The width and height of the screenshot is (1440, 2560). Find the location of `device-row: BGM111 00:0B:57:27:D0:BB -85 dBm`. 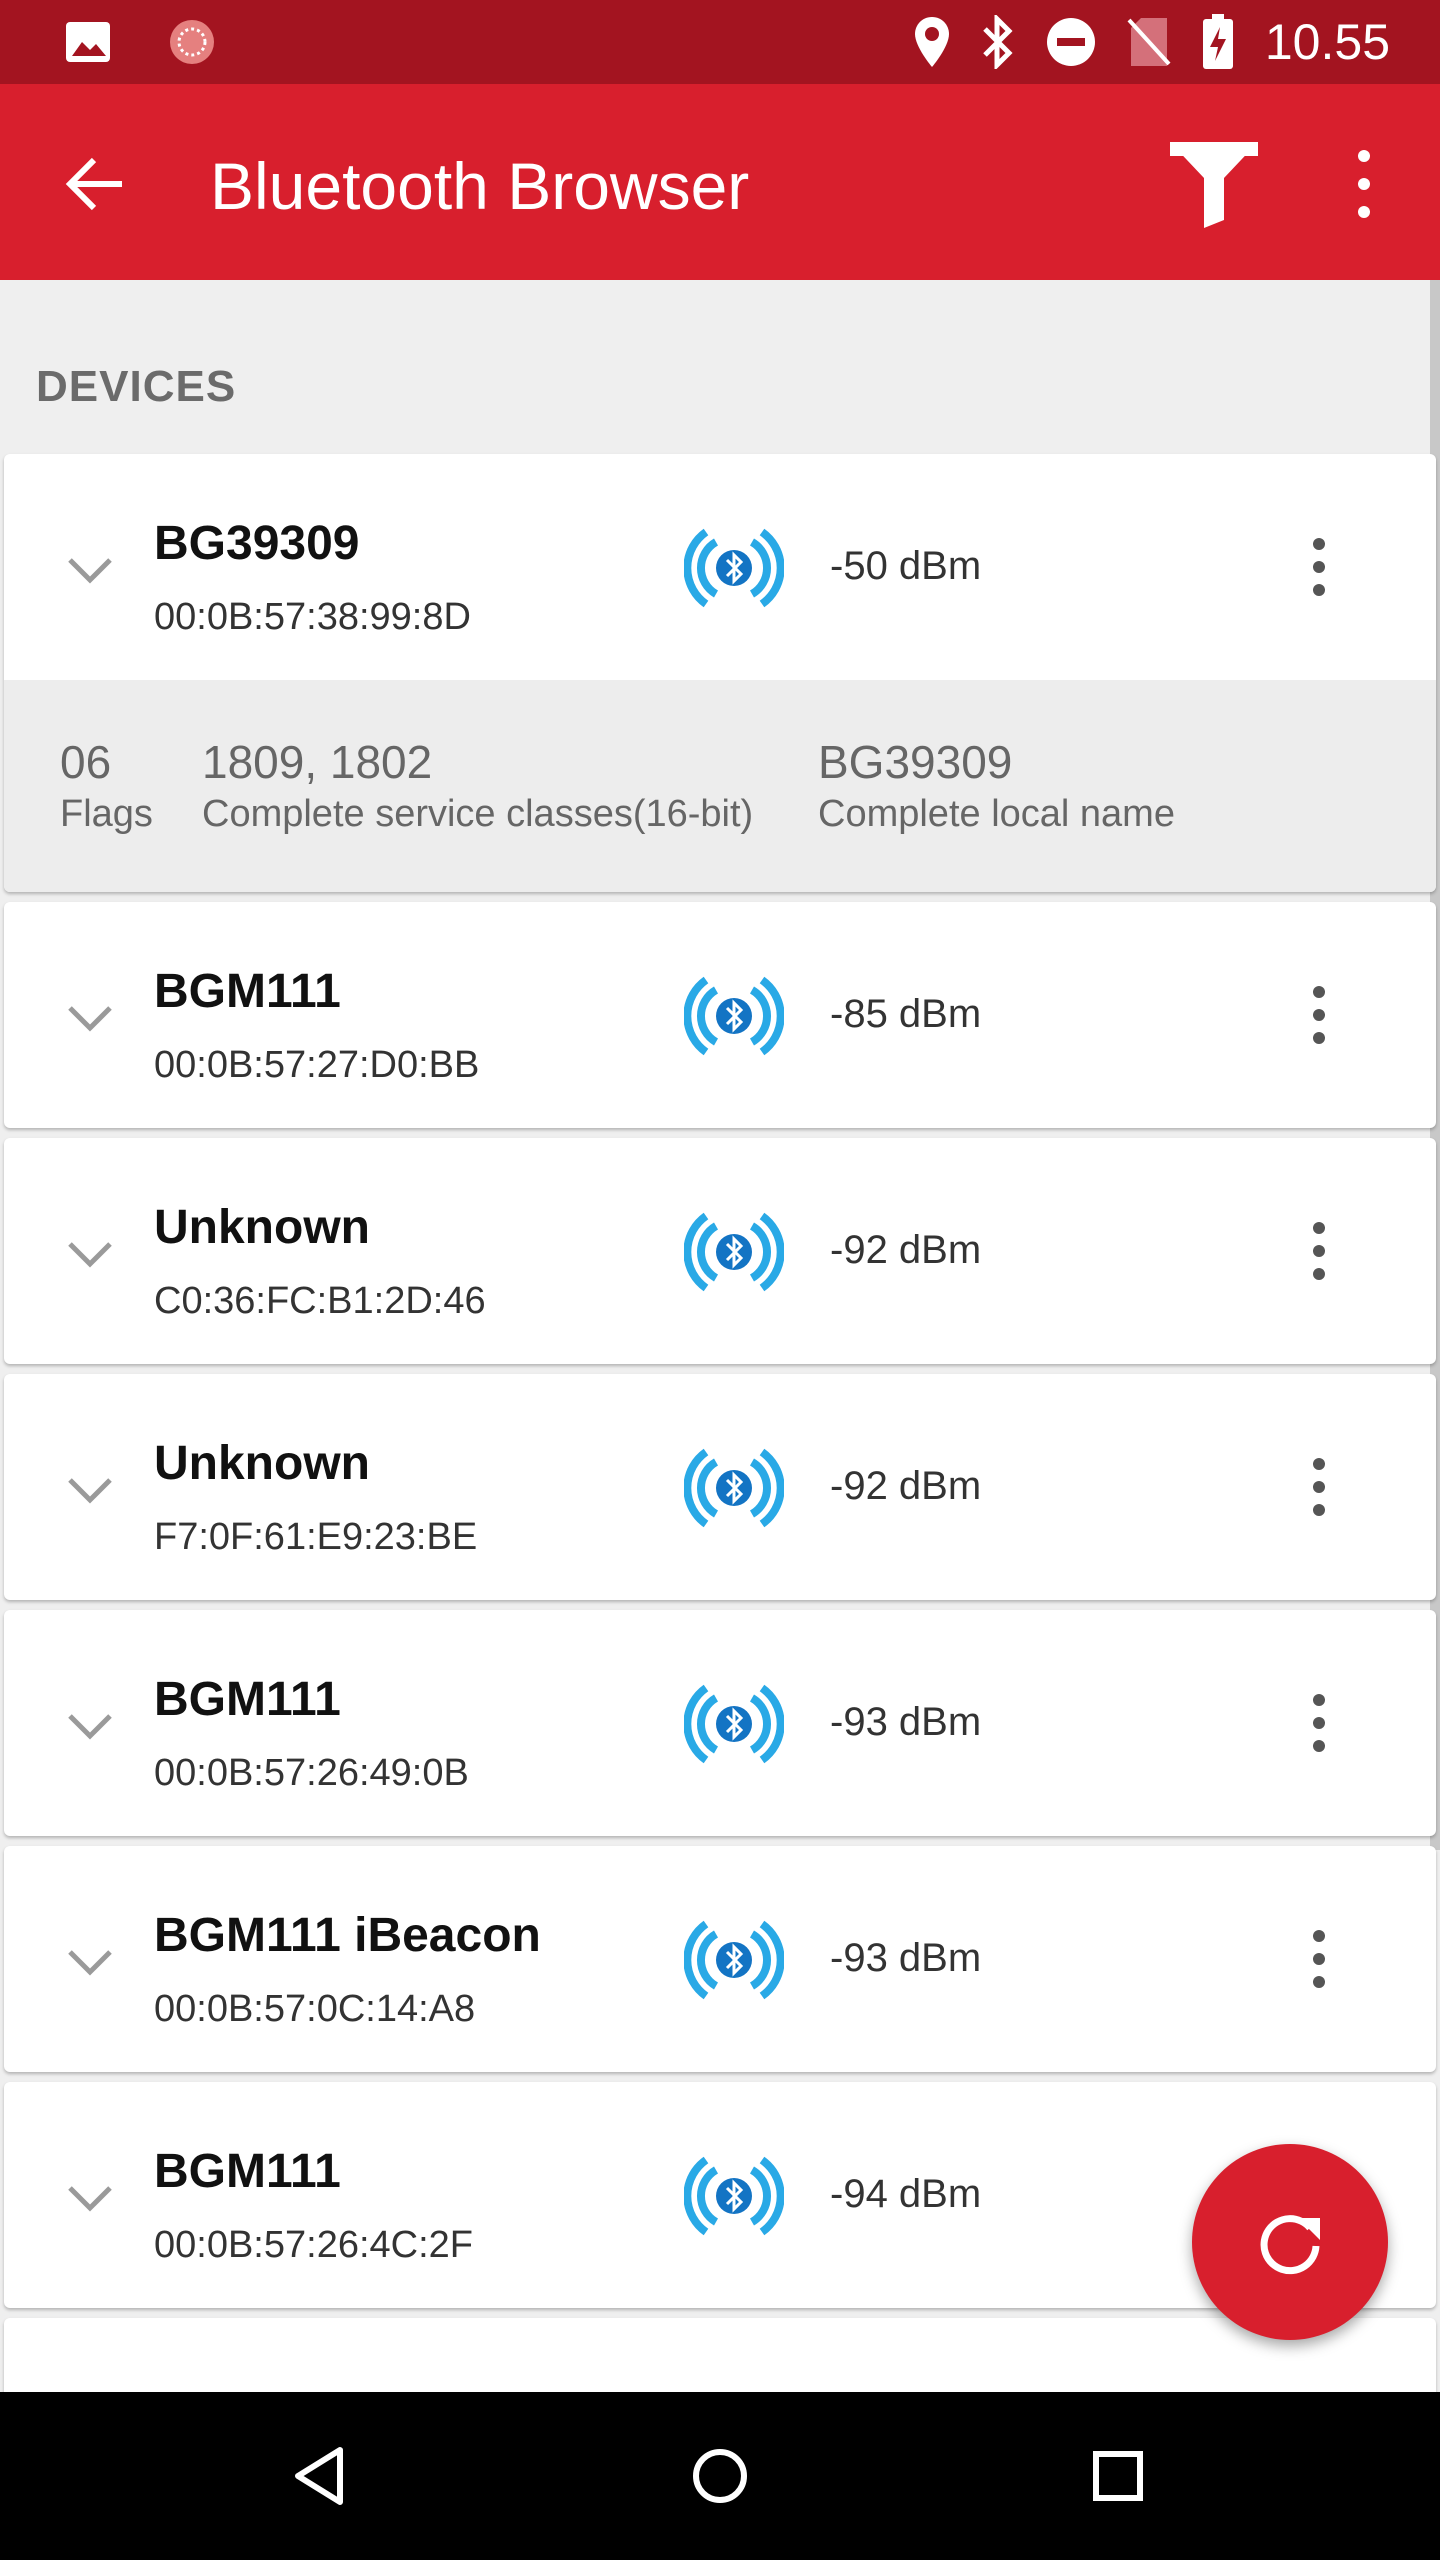

device-row: BGM111 00:0B:57:27:D0:BB -85 dBm is located at coordinates (720, 1015).